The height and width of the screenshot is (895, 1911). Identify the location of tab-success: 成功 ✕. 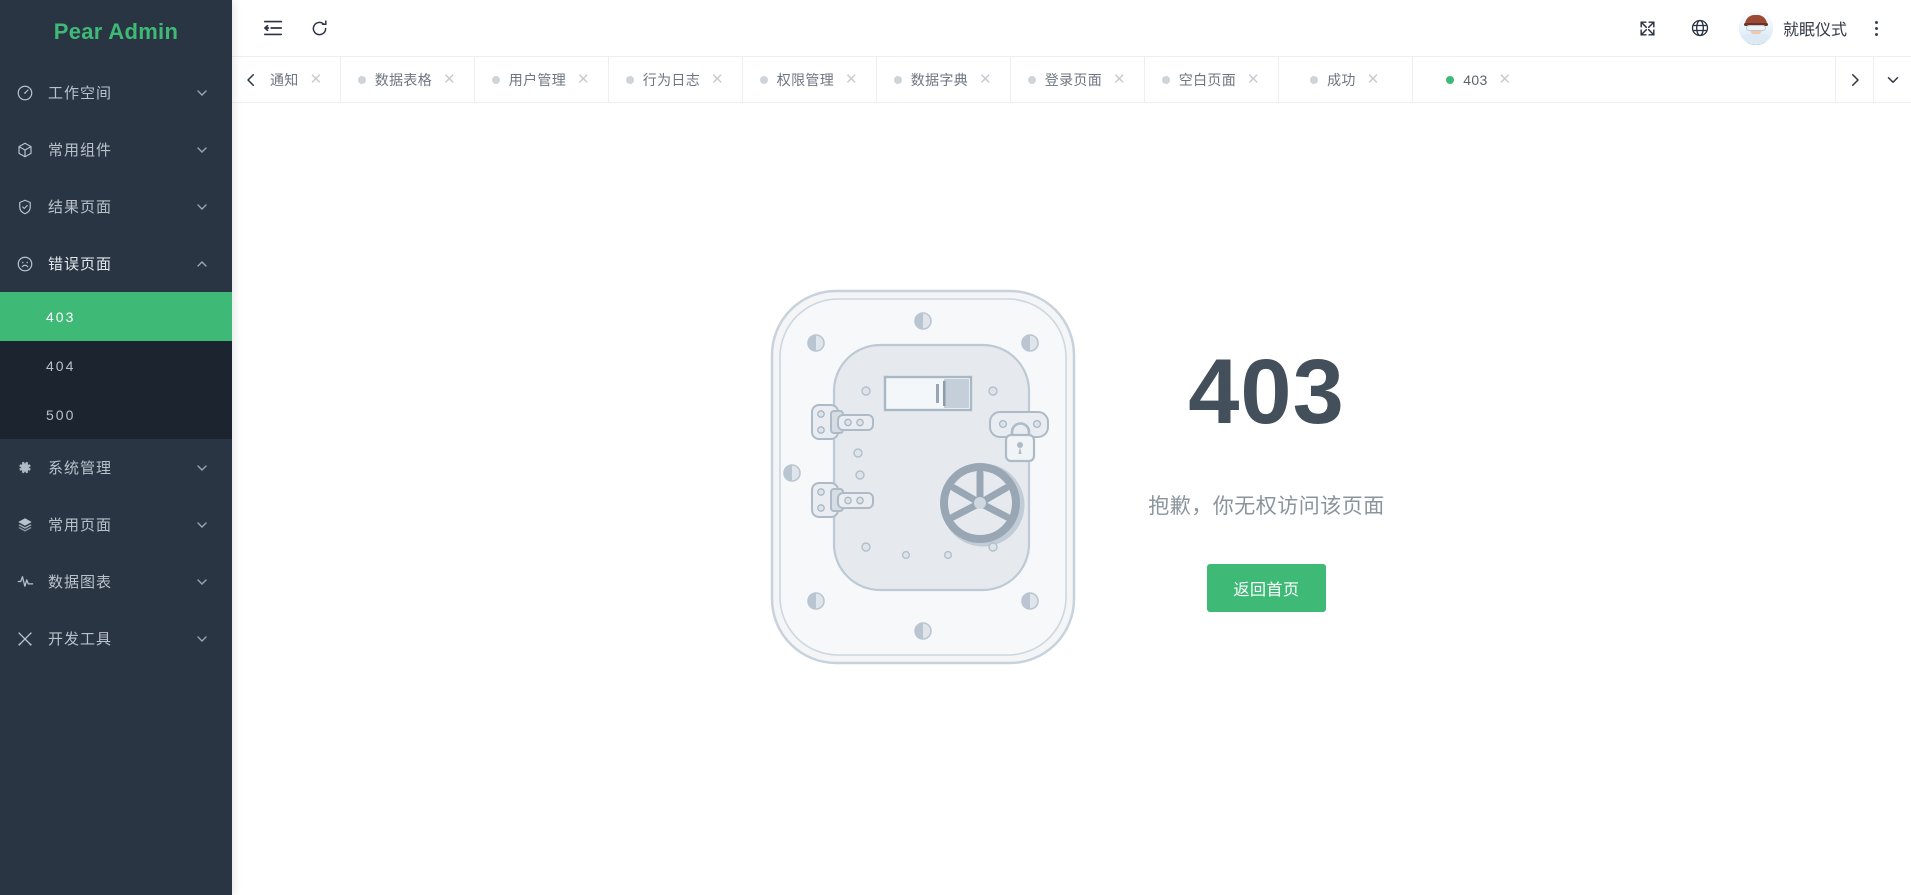
(1345, 79).